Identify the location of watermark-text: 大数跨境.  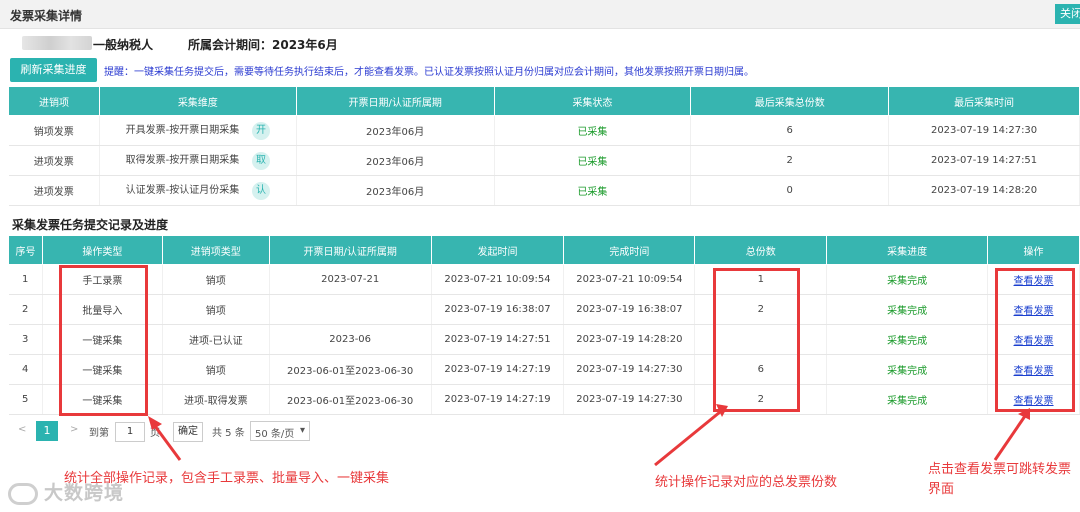
(84, 493).